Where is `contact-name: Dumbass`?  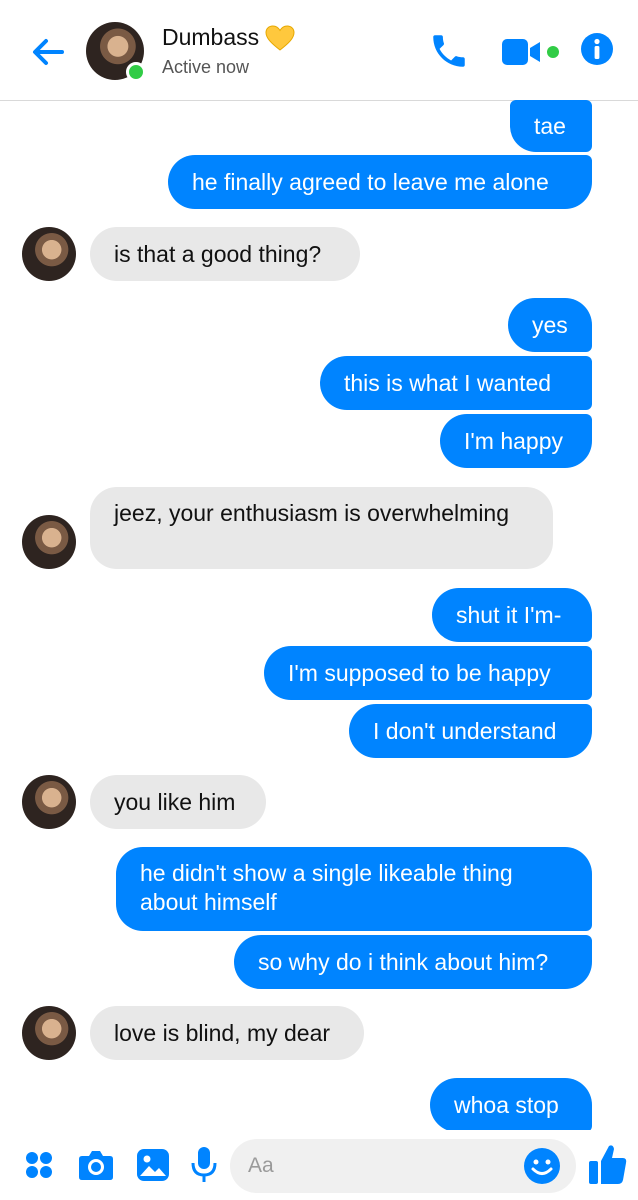
contact-name: Dumbass is located at coordinates (228, 37).